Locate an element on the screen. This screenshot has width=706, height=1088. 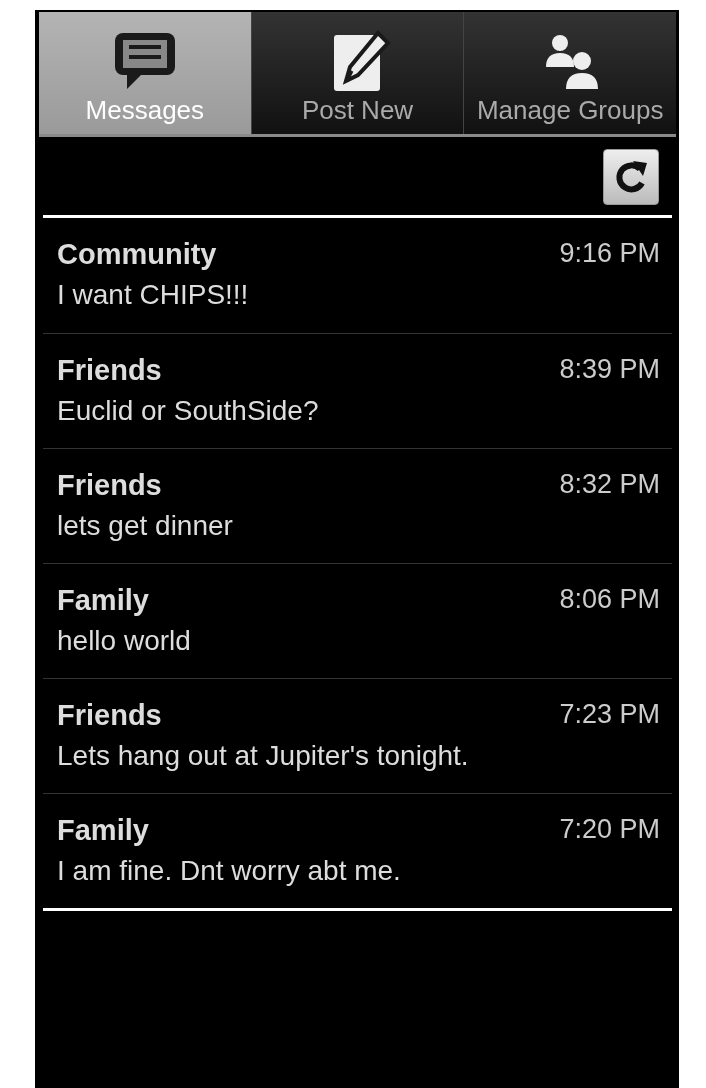
message-text: Lets hang out at Jupiter's tonight. is located at coordinates (263, 756).